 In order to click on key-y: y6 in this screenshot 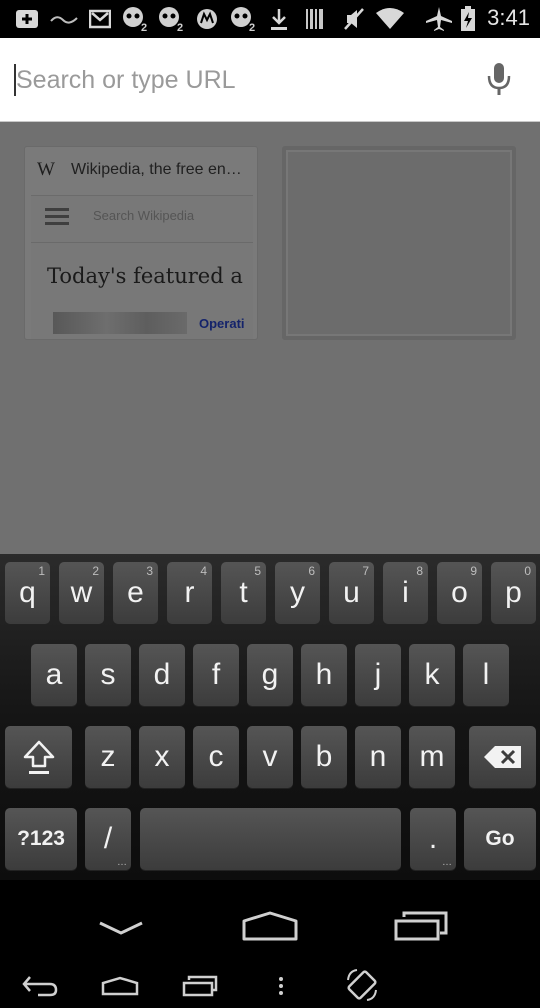, I will do `click(297, 593)`.